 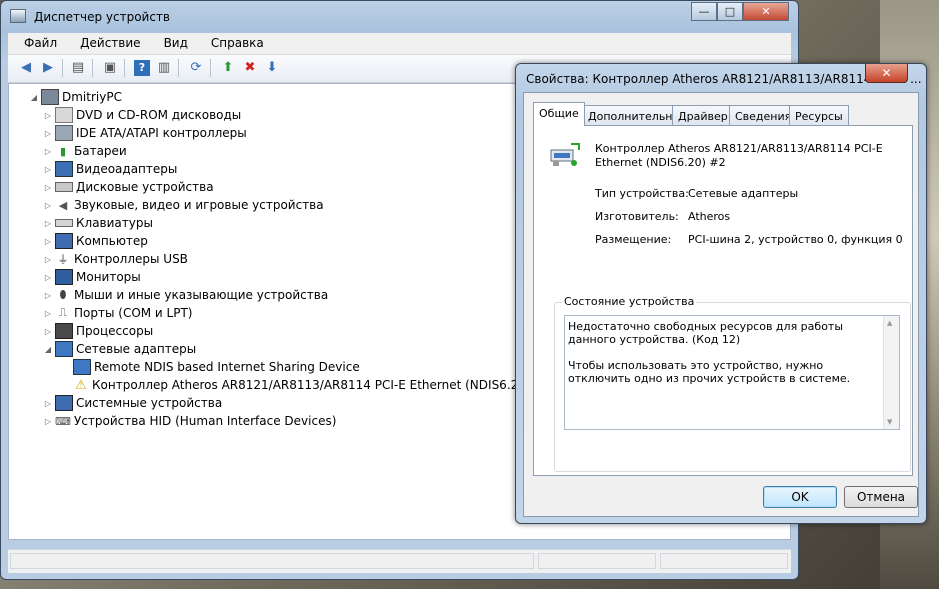 I want to click on port-icon: ⎍, so click(x=63, y=312).